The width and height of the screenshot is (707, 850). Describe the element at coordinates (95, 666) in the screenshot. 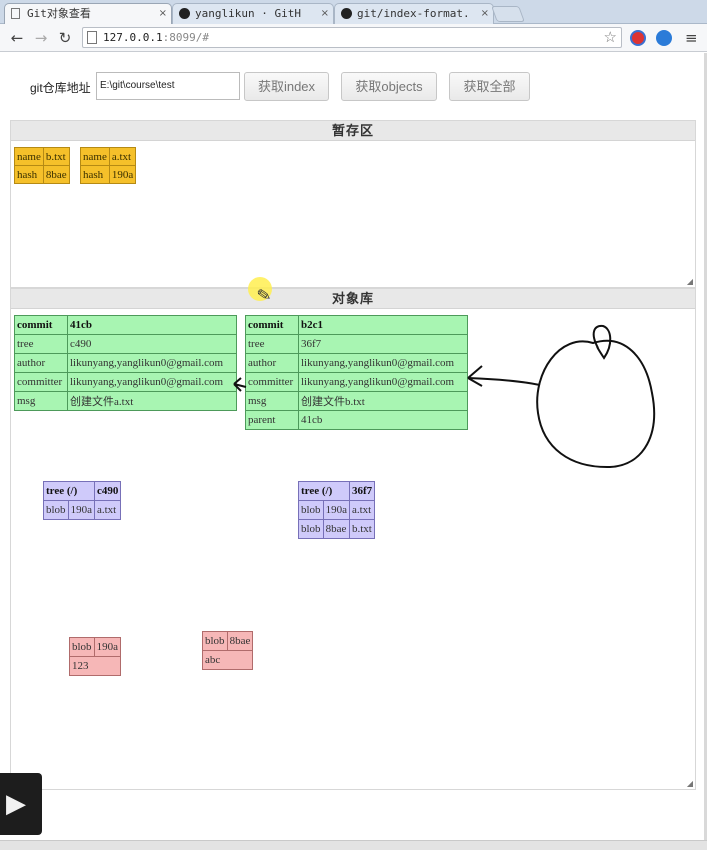

I see `blob-content: 123` at that location.